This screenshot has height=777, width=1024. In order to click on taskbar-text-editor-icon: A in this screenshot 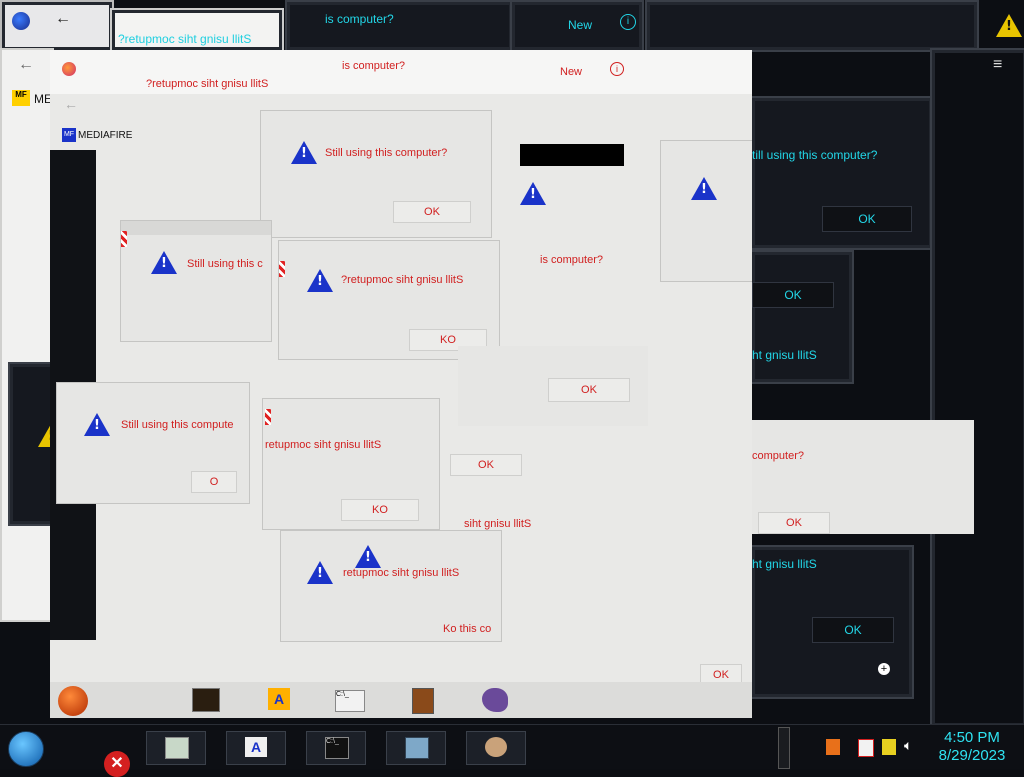, I will do `click(279, 699)`.